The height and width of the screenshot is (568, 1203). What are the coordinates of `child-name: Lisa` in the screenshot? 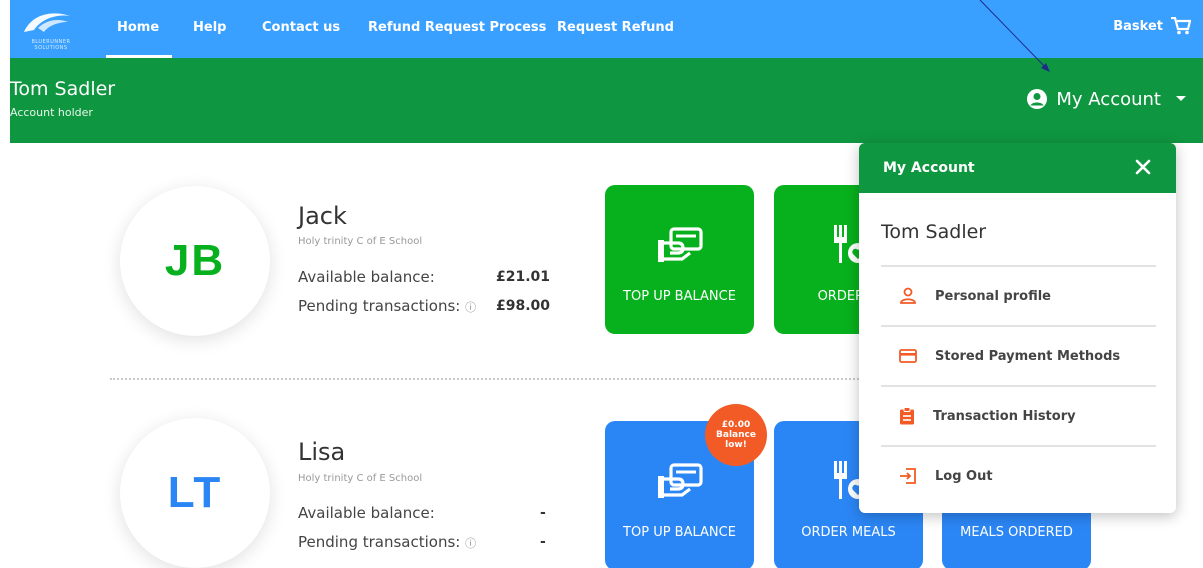 It's located at (322, 452).